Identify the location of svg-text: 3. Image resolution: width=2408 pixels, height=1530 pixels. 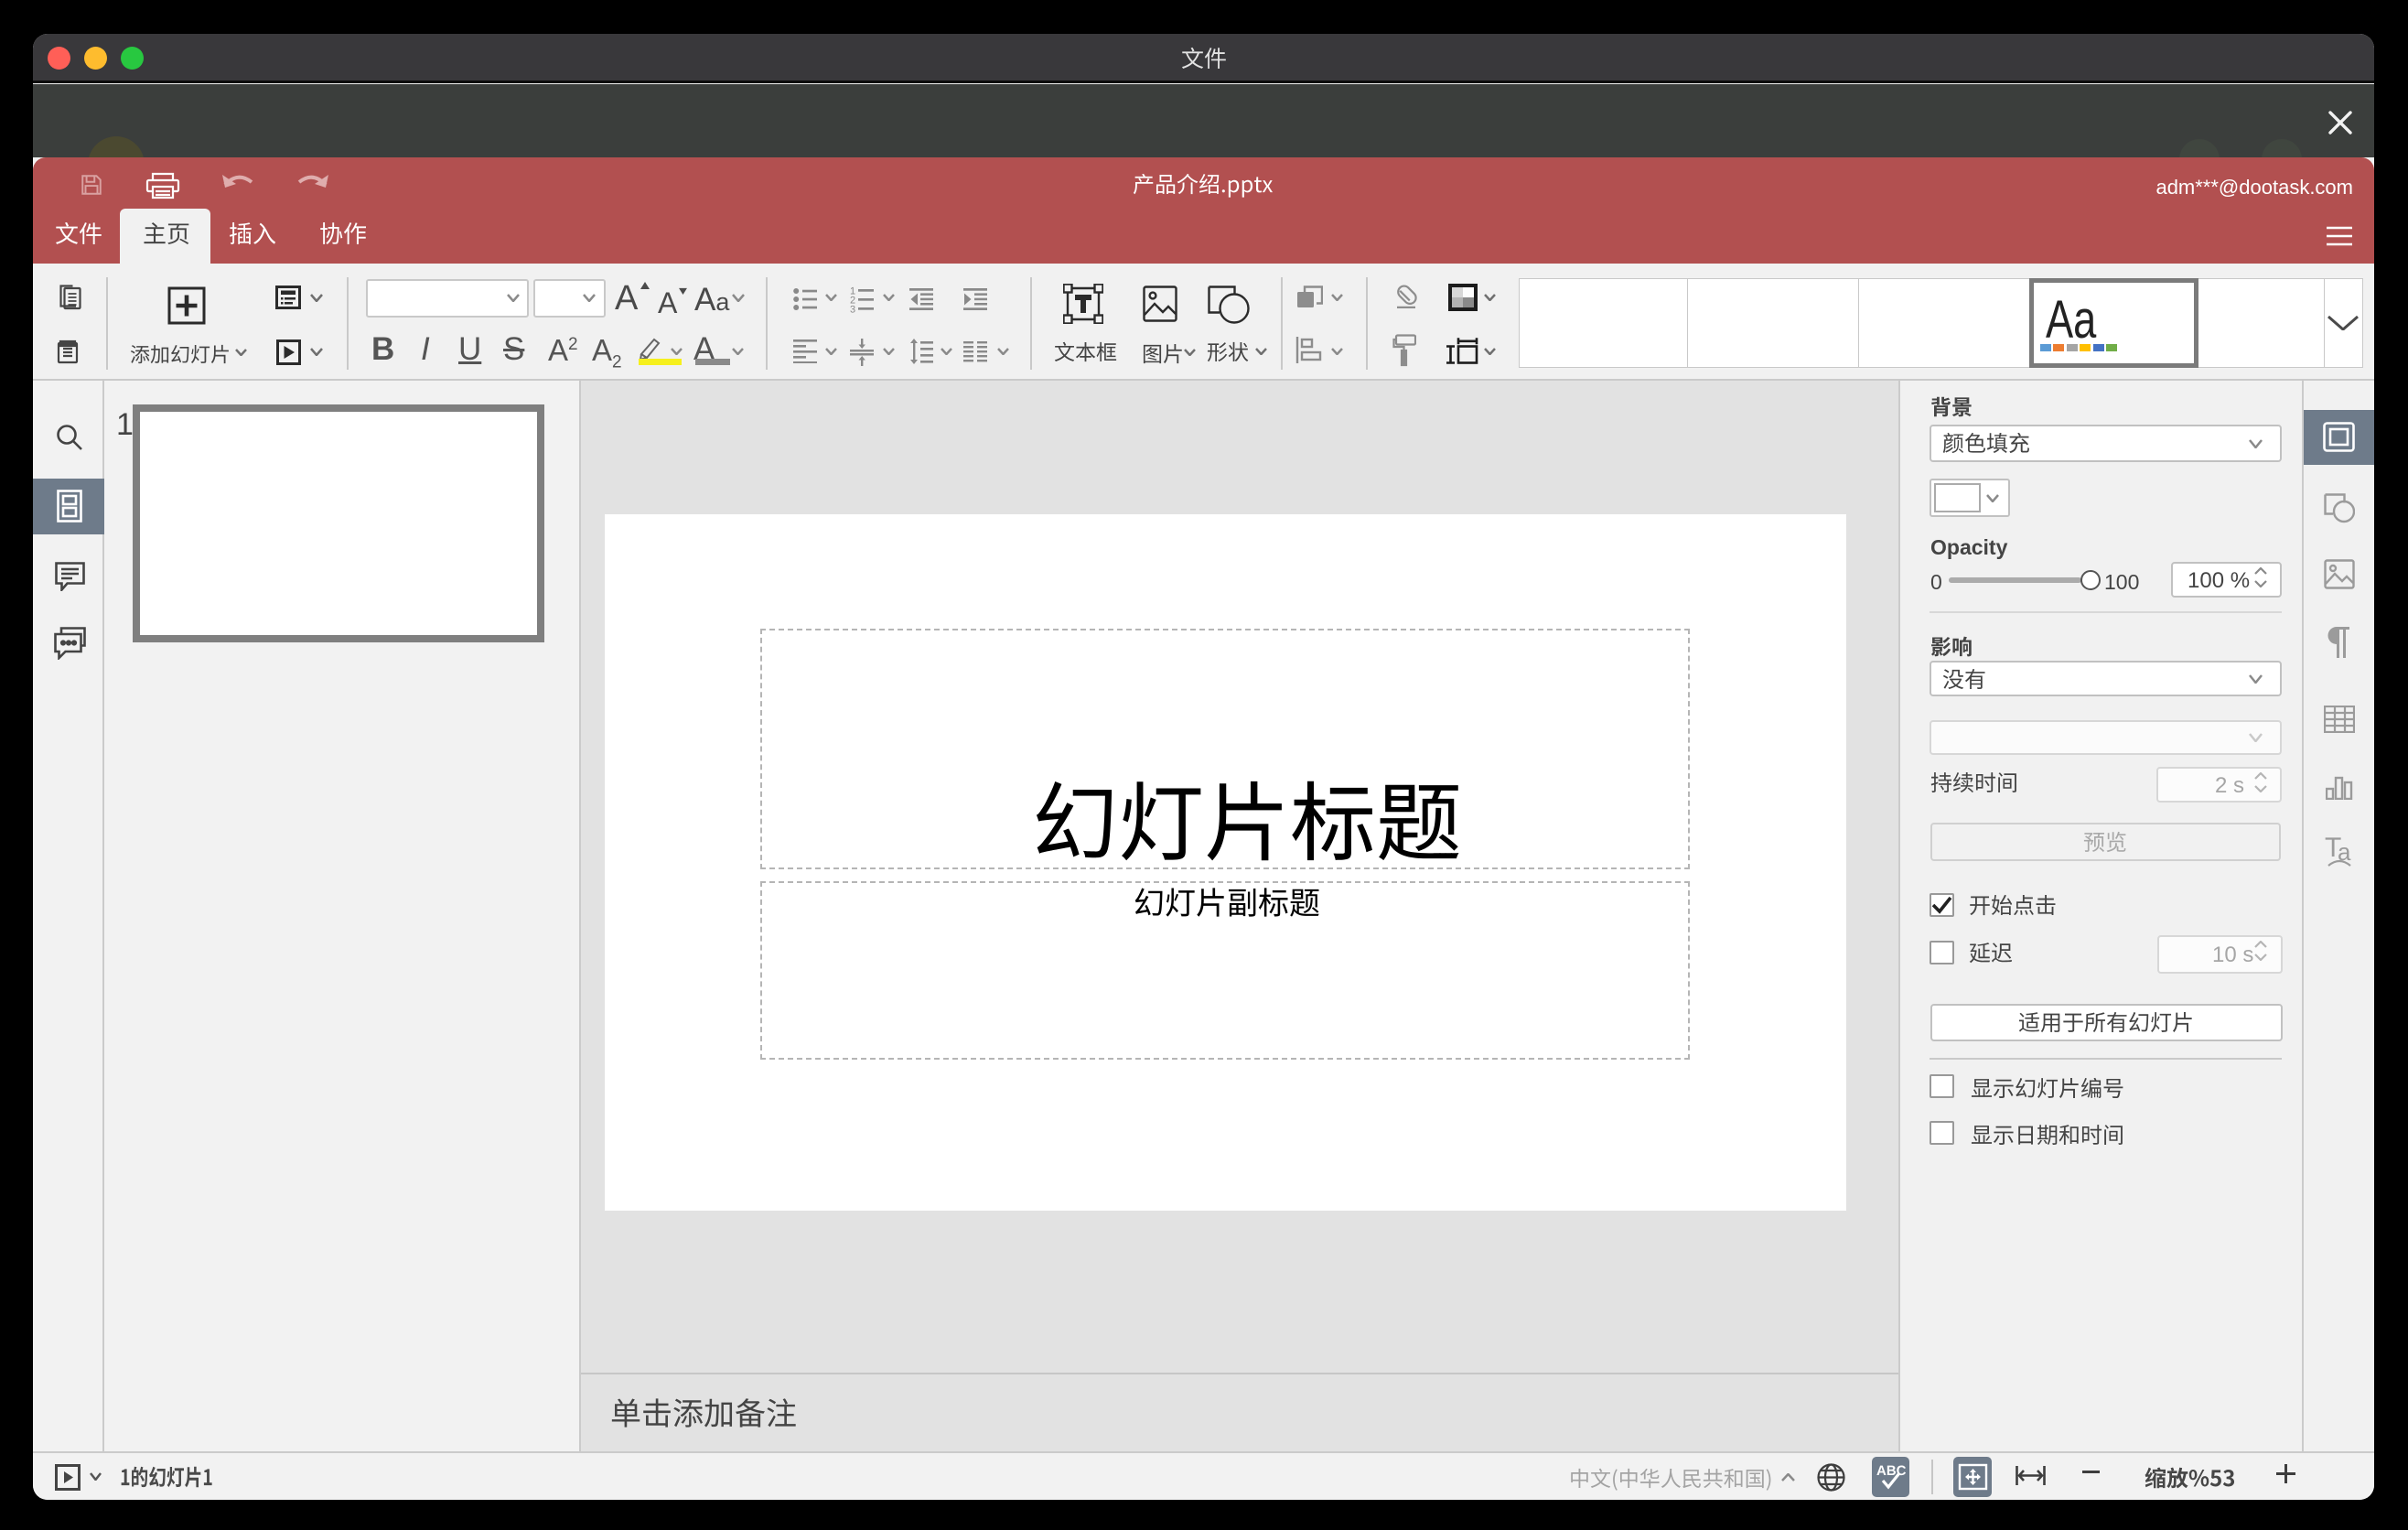
(852, 309).